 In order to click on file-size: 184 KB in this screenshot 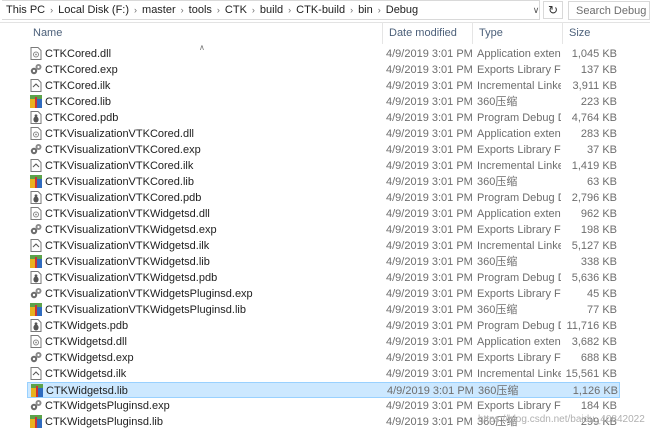, I will do `click(598, 406)`.